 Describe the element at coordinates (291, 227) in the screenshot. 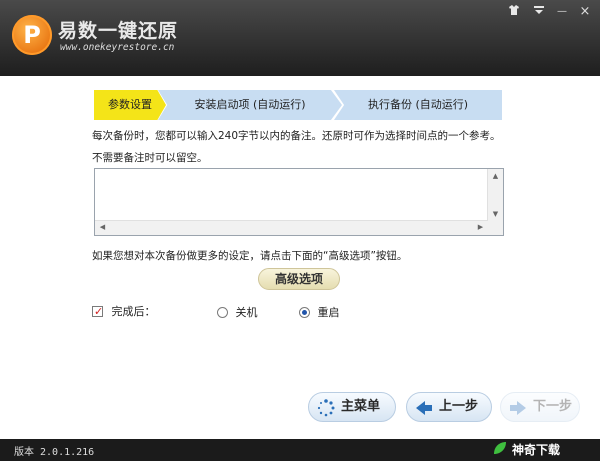

I see `horizontal-scrollbar: ◀ ▶` at that location.